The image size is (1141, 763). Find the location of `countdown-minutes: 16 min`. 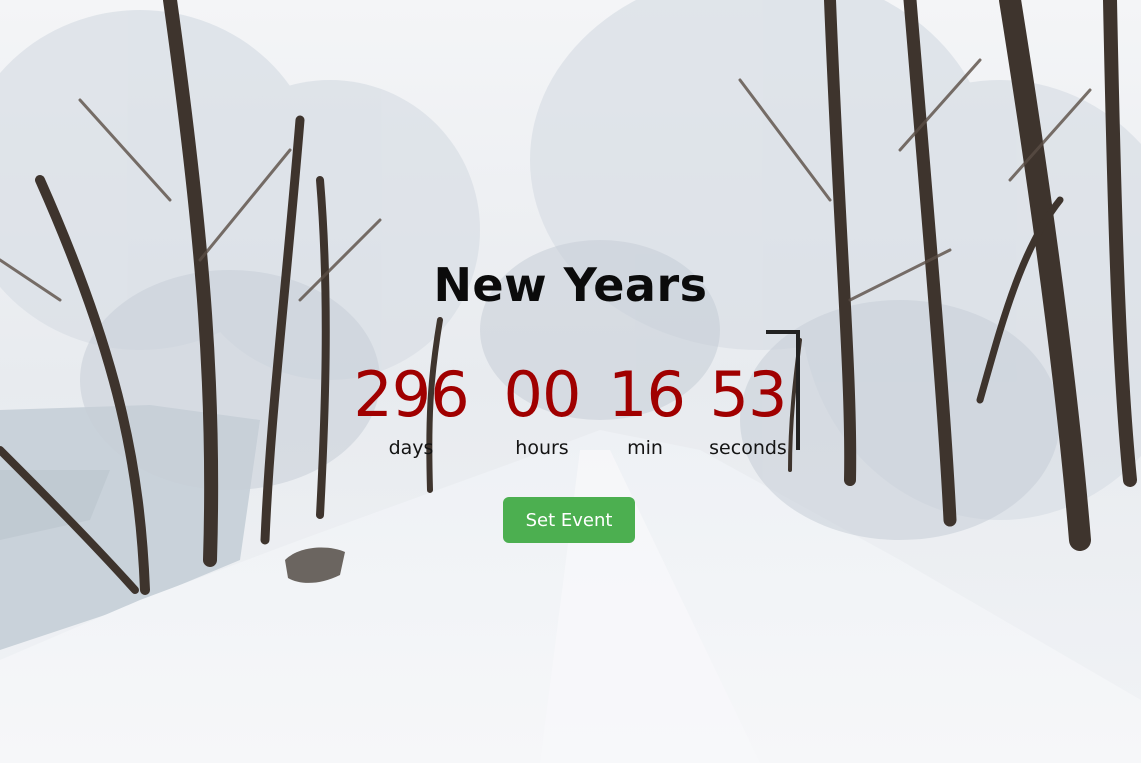

countdown-minutes: 16 min is located at coordinates (647, 408).